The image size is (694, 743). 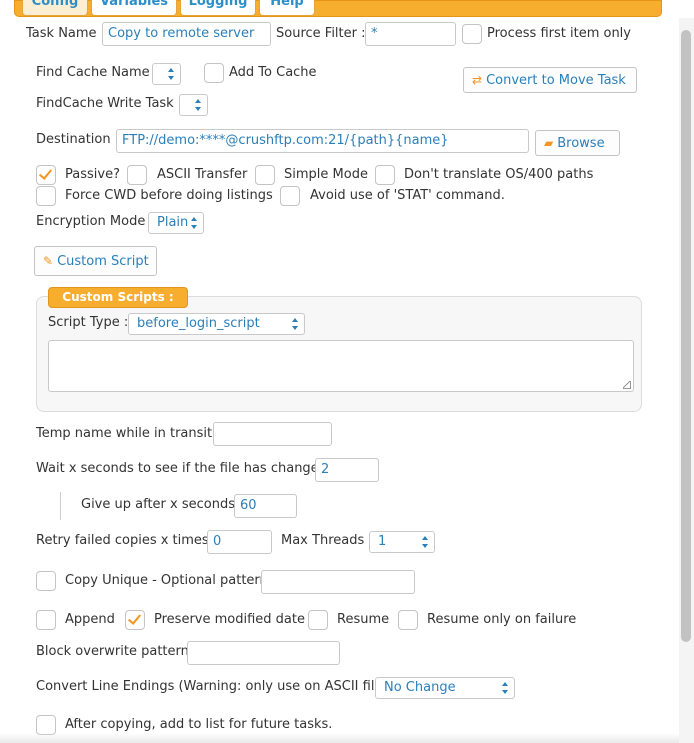 What do you see at coordinates (88, 322) in the screenshot?
I see `script-type-label: Script Type :` at bounding box center [88, 322].